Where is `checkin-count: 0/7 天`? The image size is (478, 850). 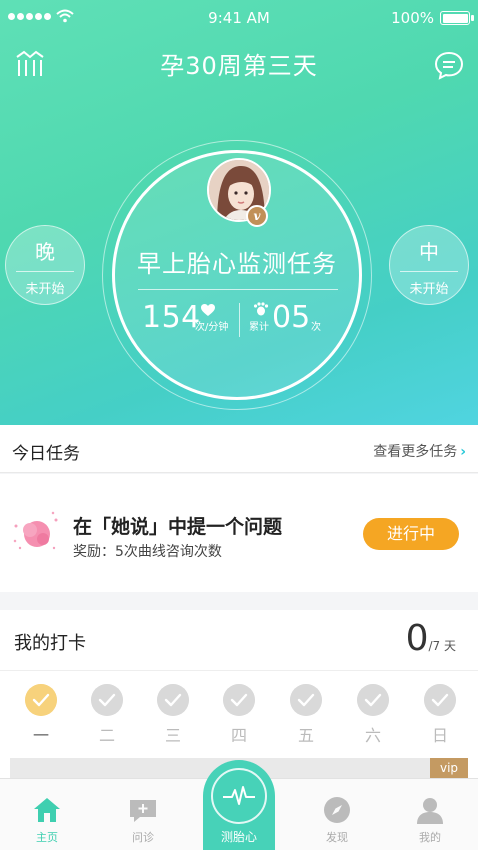
checkin-count: 0/7 天 is located at coordinates (431, 638).